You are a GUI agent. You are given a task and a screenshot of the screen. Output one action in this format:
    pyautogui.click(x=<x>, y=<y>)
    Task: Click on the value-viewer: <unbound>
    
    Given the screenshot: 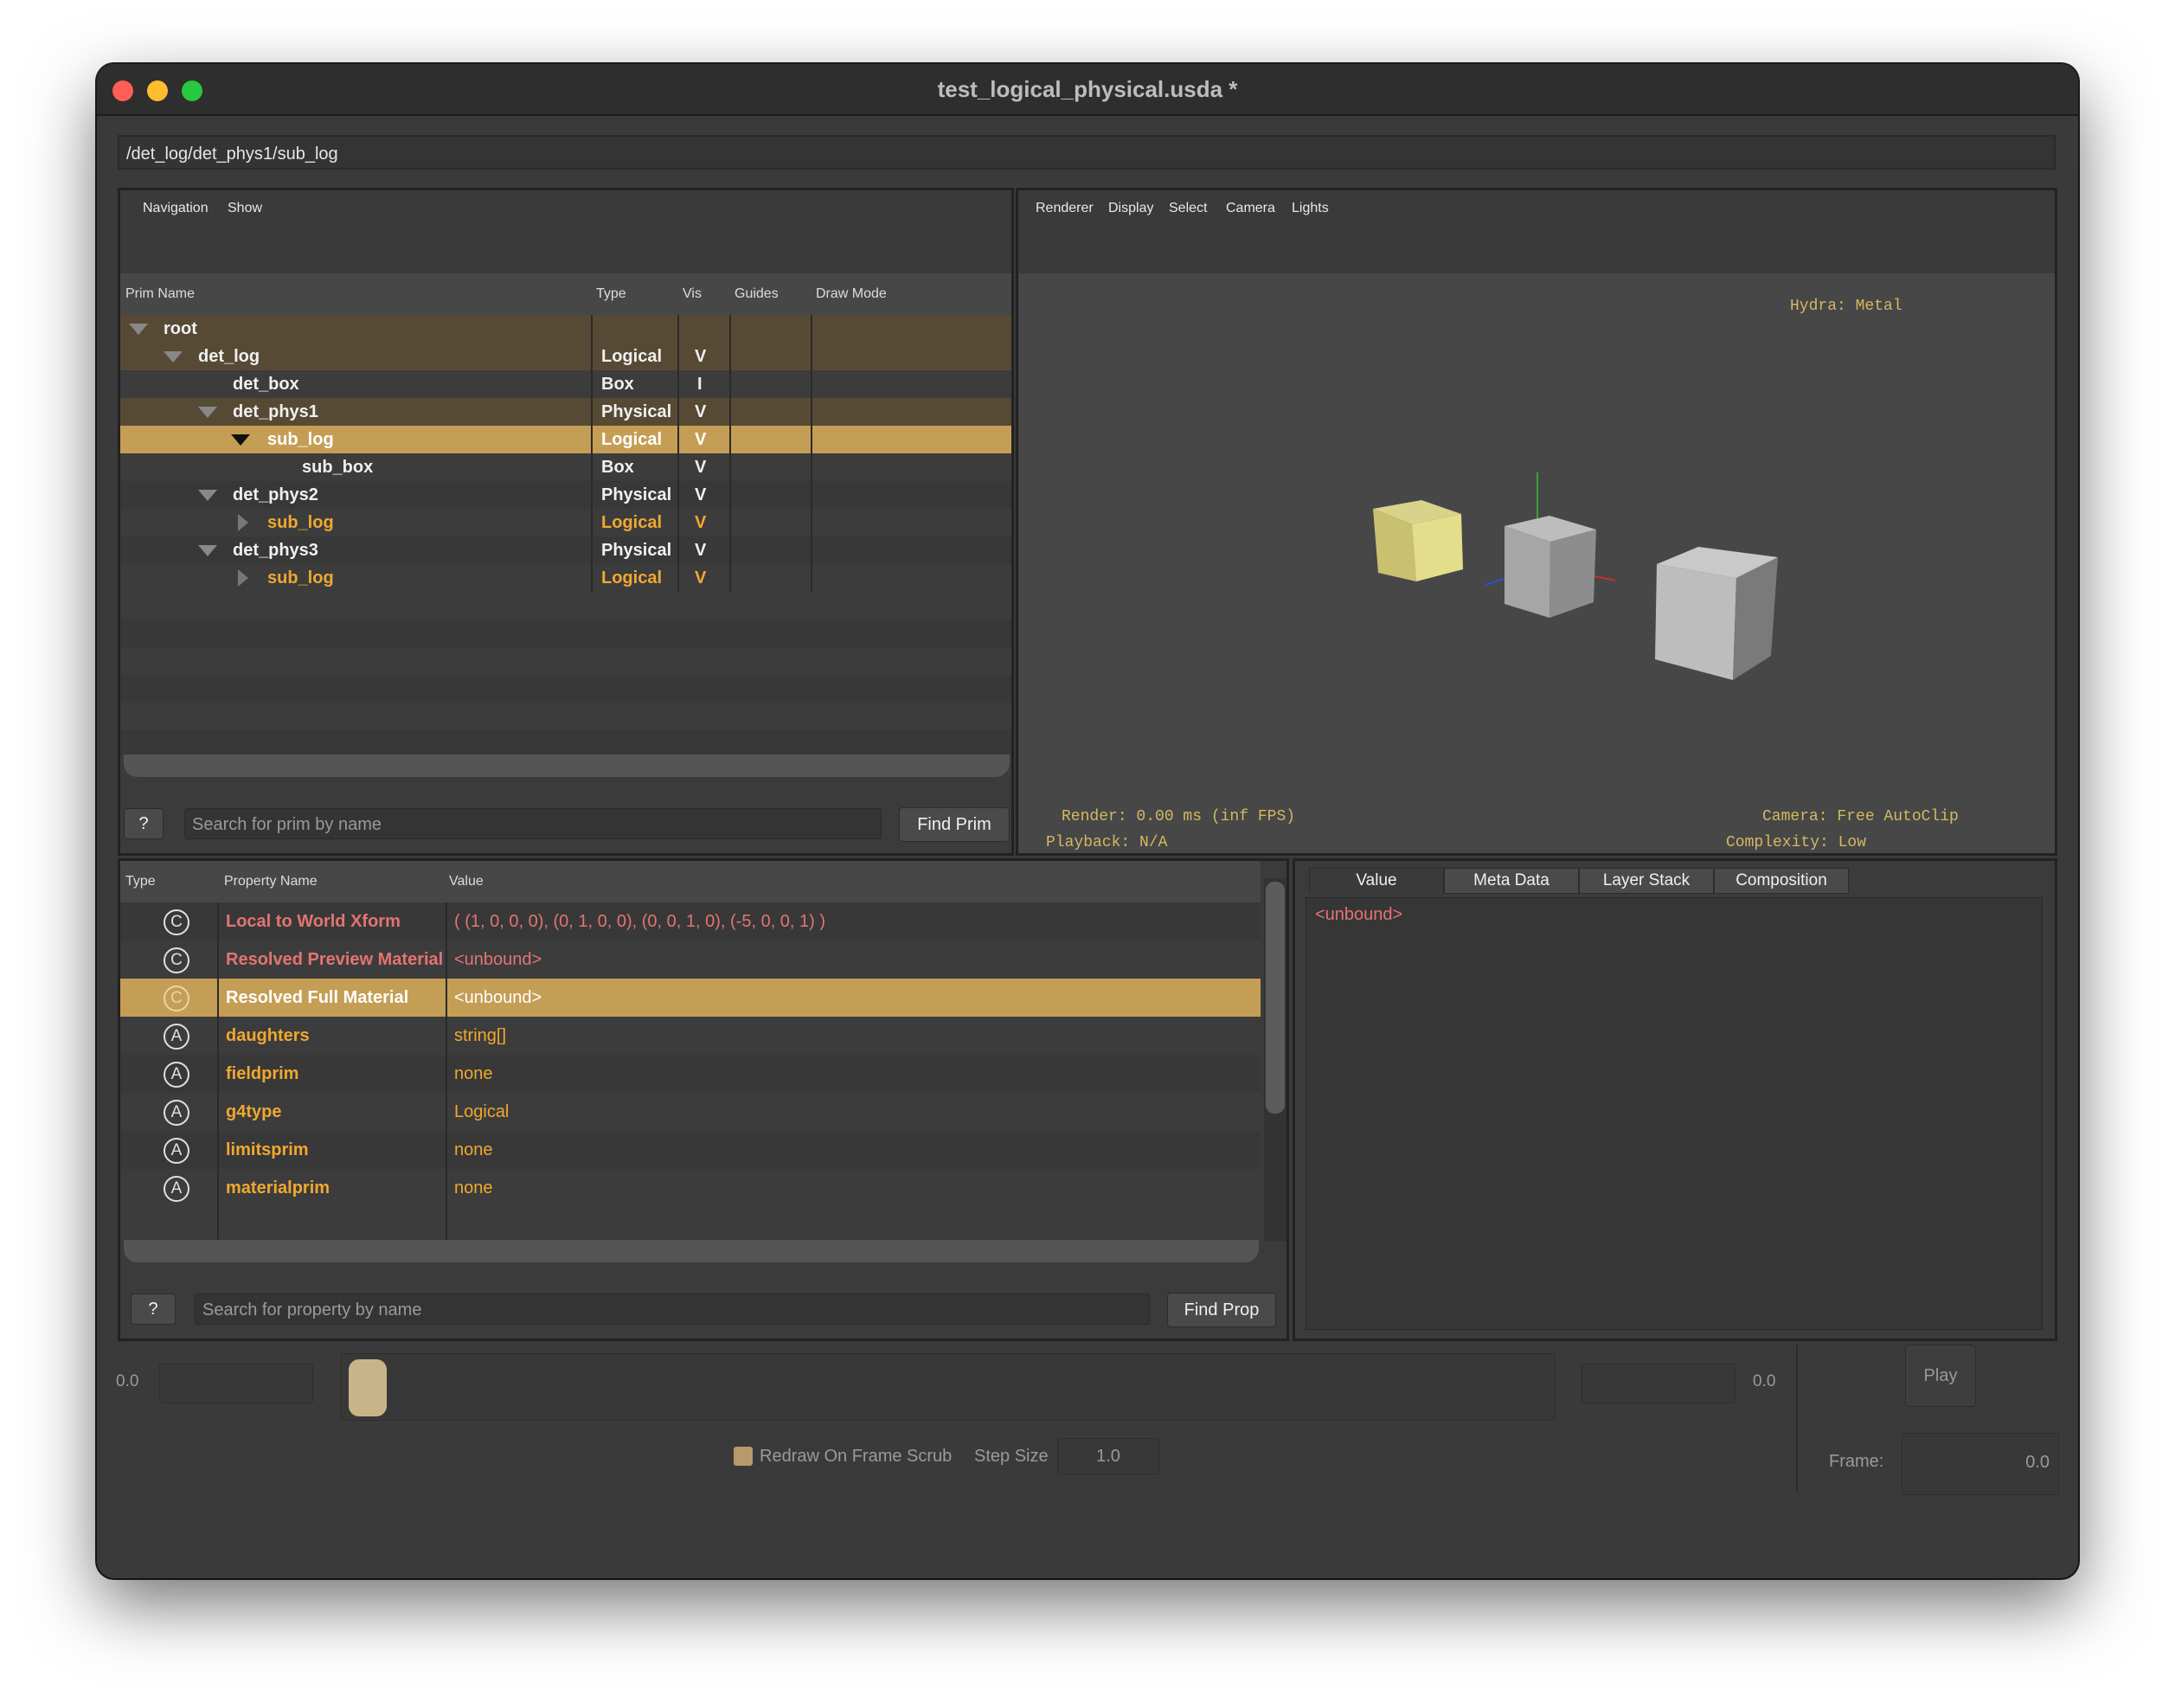 What is the action you would take?
    pyautogui.click(x=1674, y=1114)
    